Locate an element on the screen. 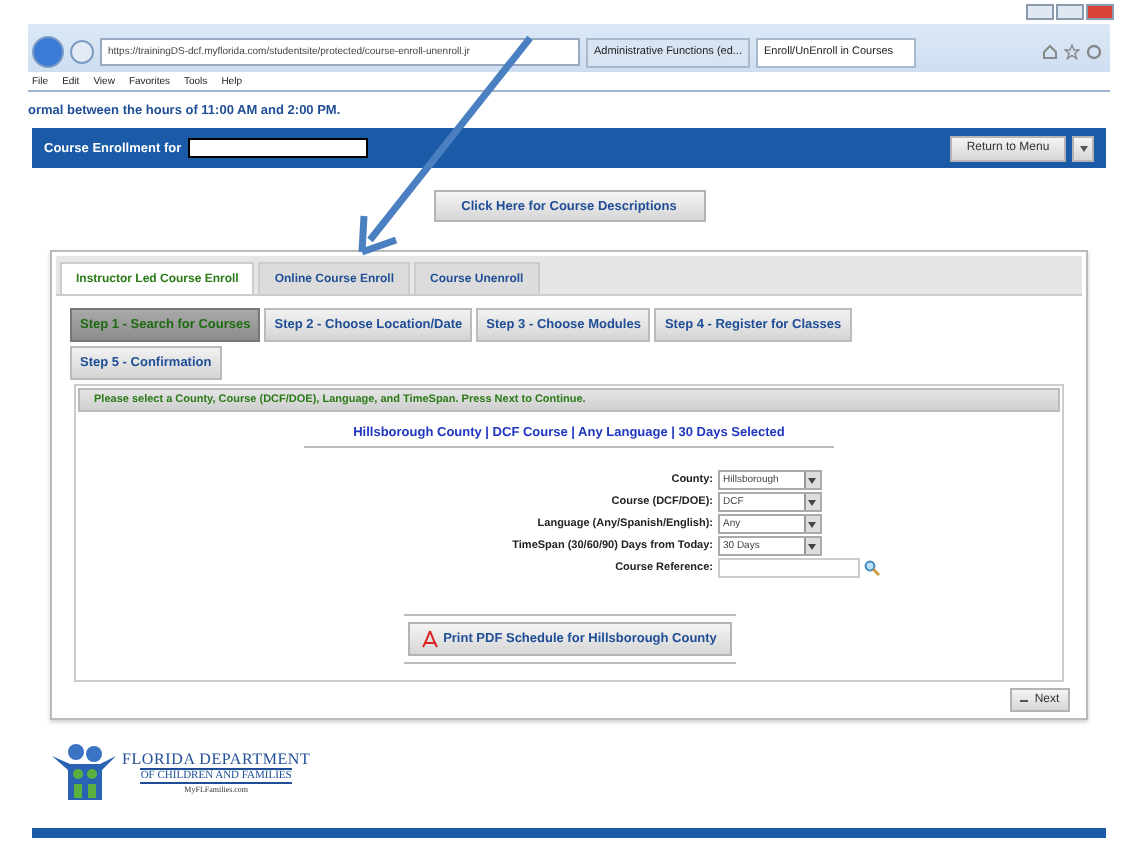 The height and width of the screenshot is (846, 1142). dropdown-button is located at coordinates (1083, 148).